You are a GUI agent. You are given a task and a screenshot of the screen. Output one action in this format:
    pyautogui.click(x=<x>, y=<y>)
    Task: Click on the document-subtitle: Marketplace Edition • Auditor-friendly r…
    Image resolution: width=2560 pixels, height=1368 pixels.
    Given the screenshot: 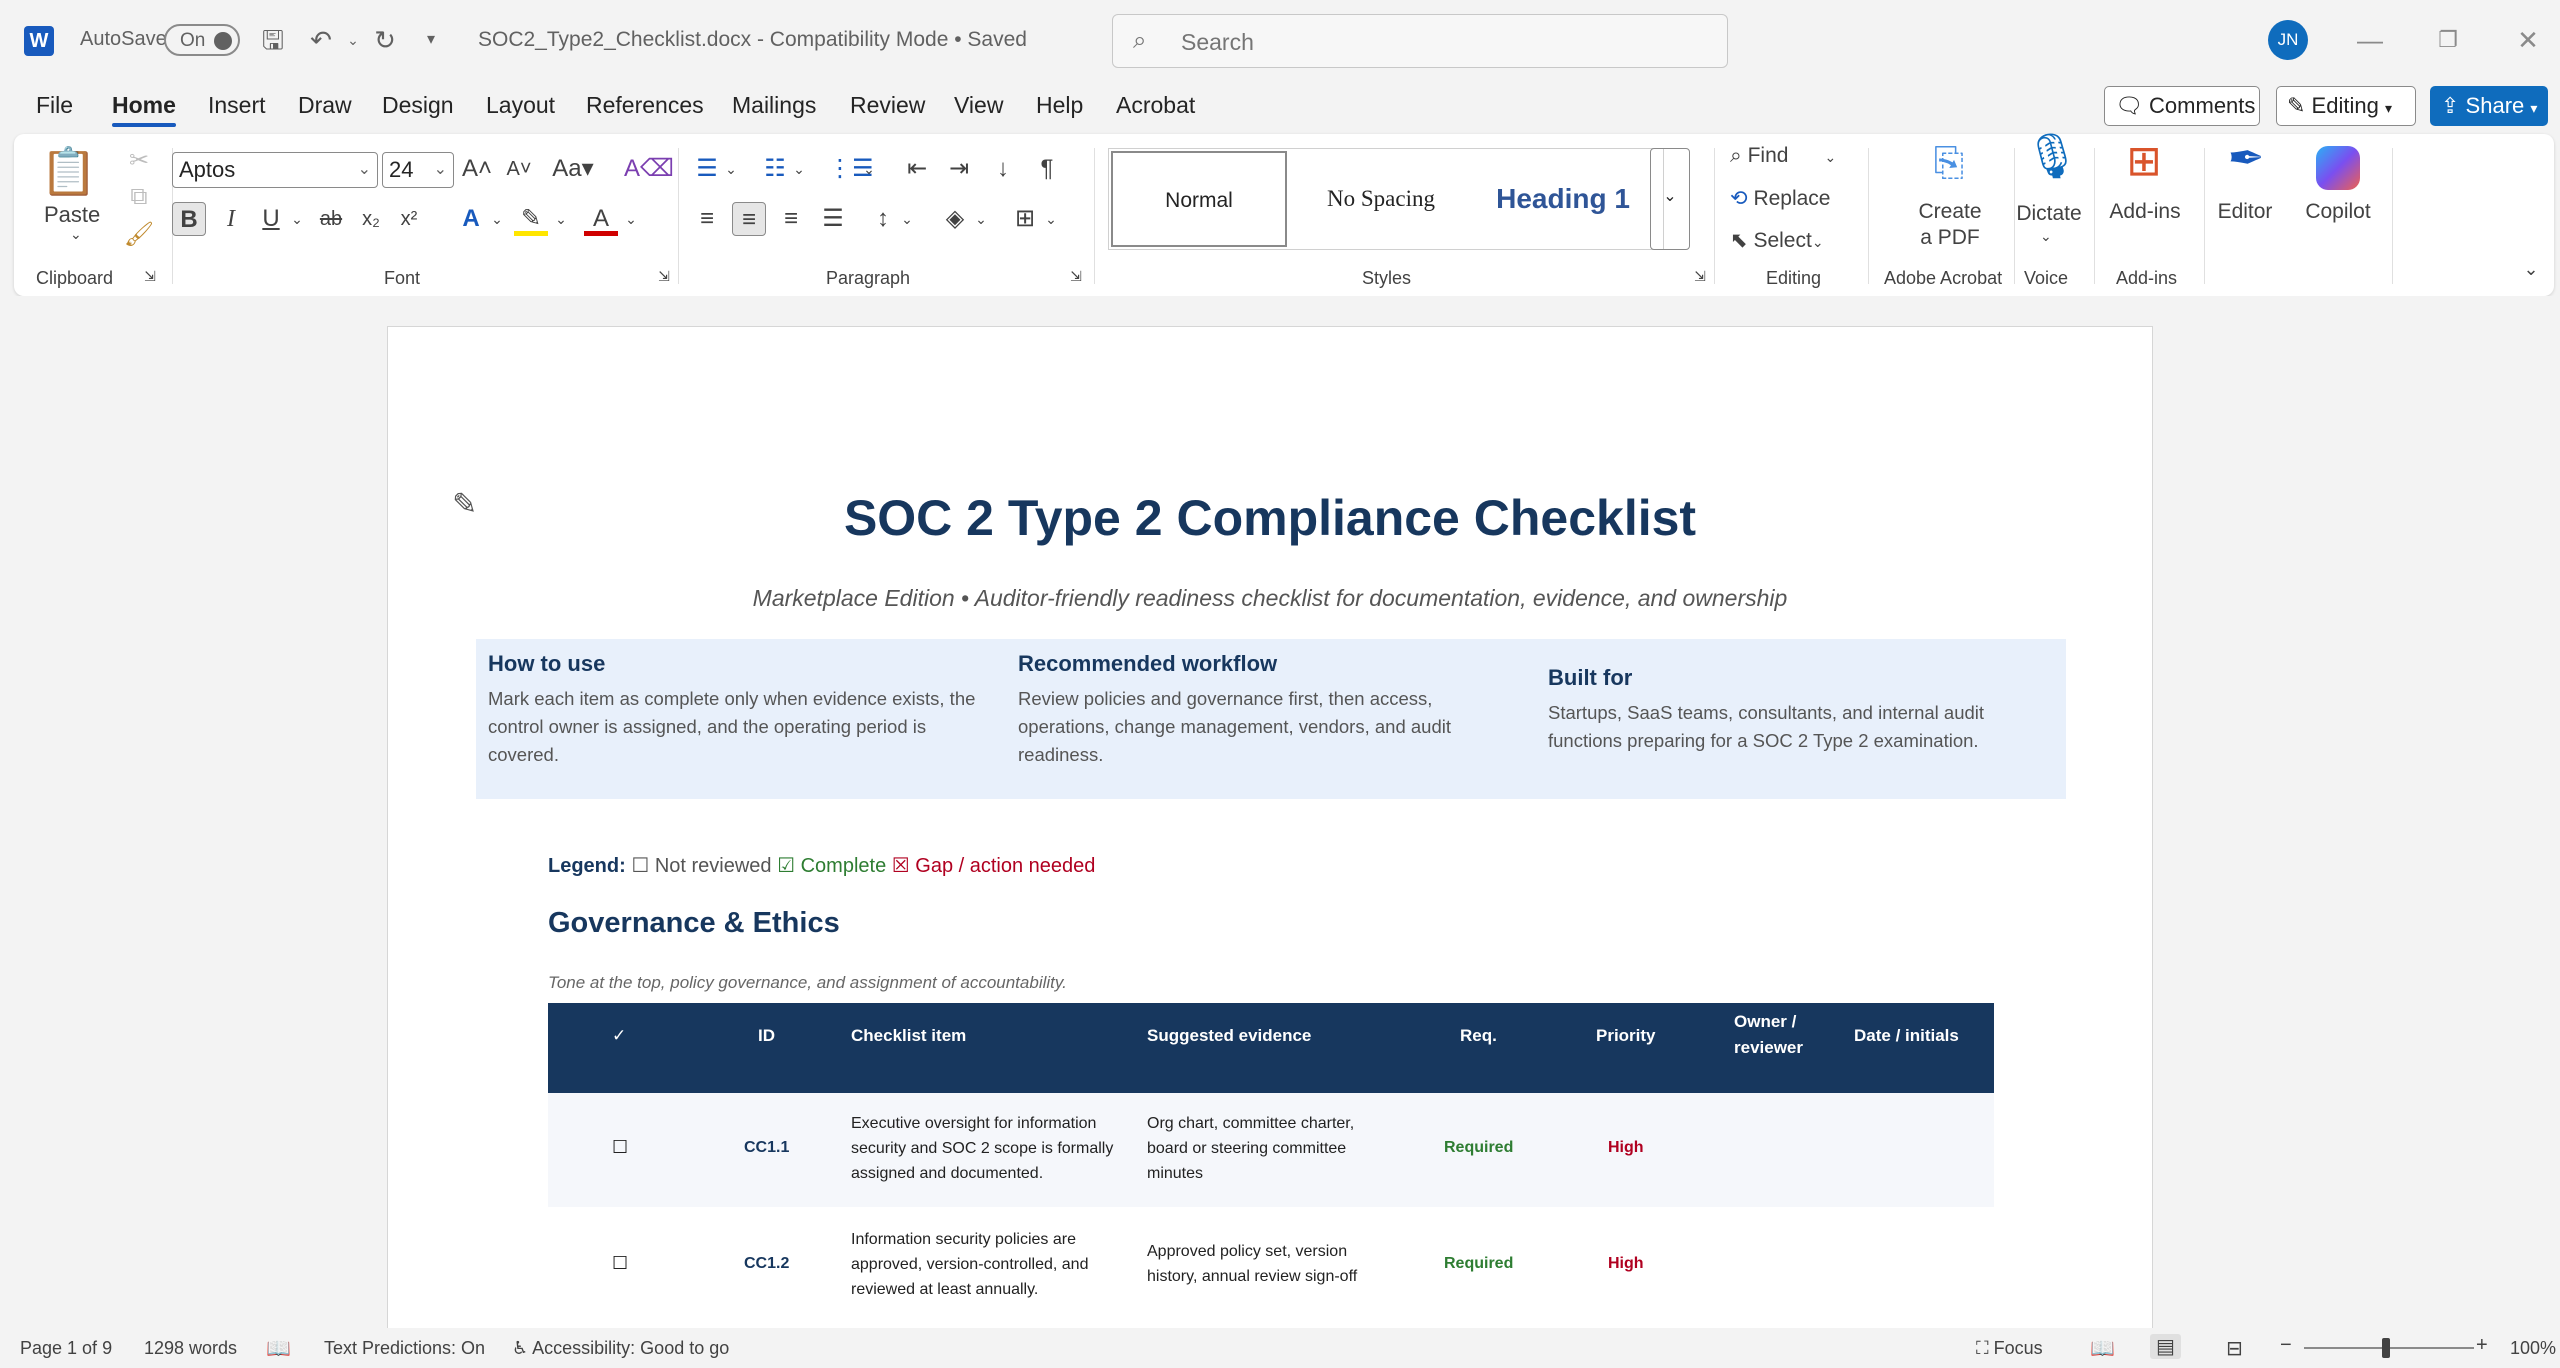 What is the action you would take?
    pyautogui.click(x=1270, y=598)
    